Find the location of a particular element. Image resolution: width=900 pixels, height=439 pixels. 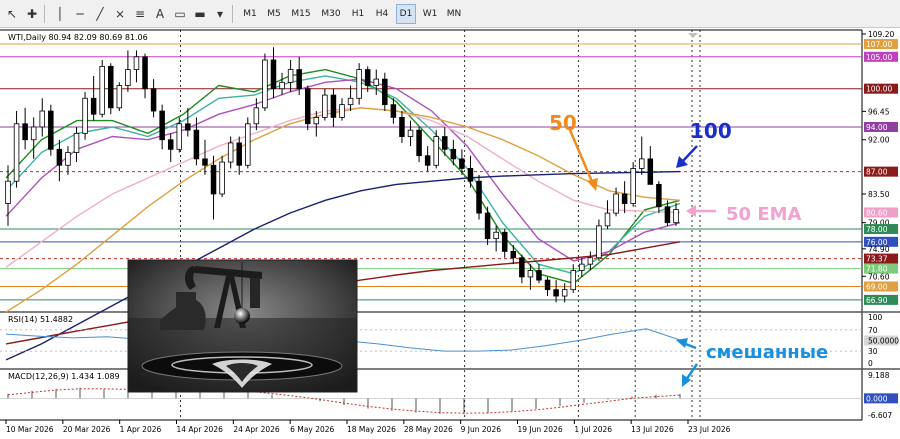

timeframe-mn: MN is located at coordinates (454, 14).